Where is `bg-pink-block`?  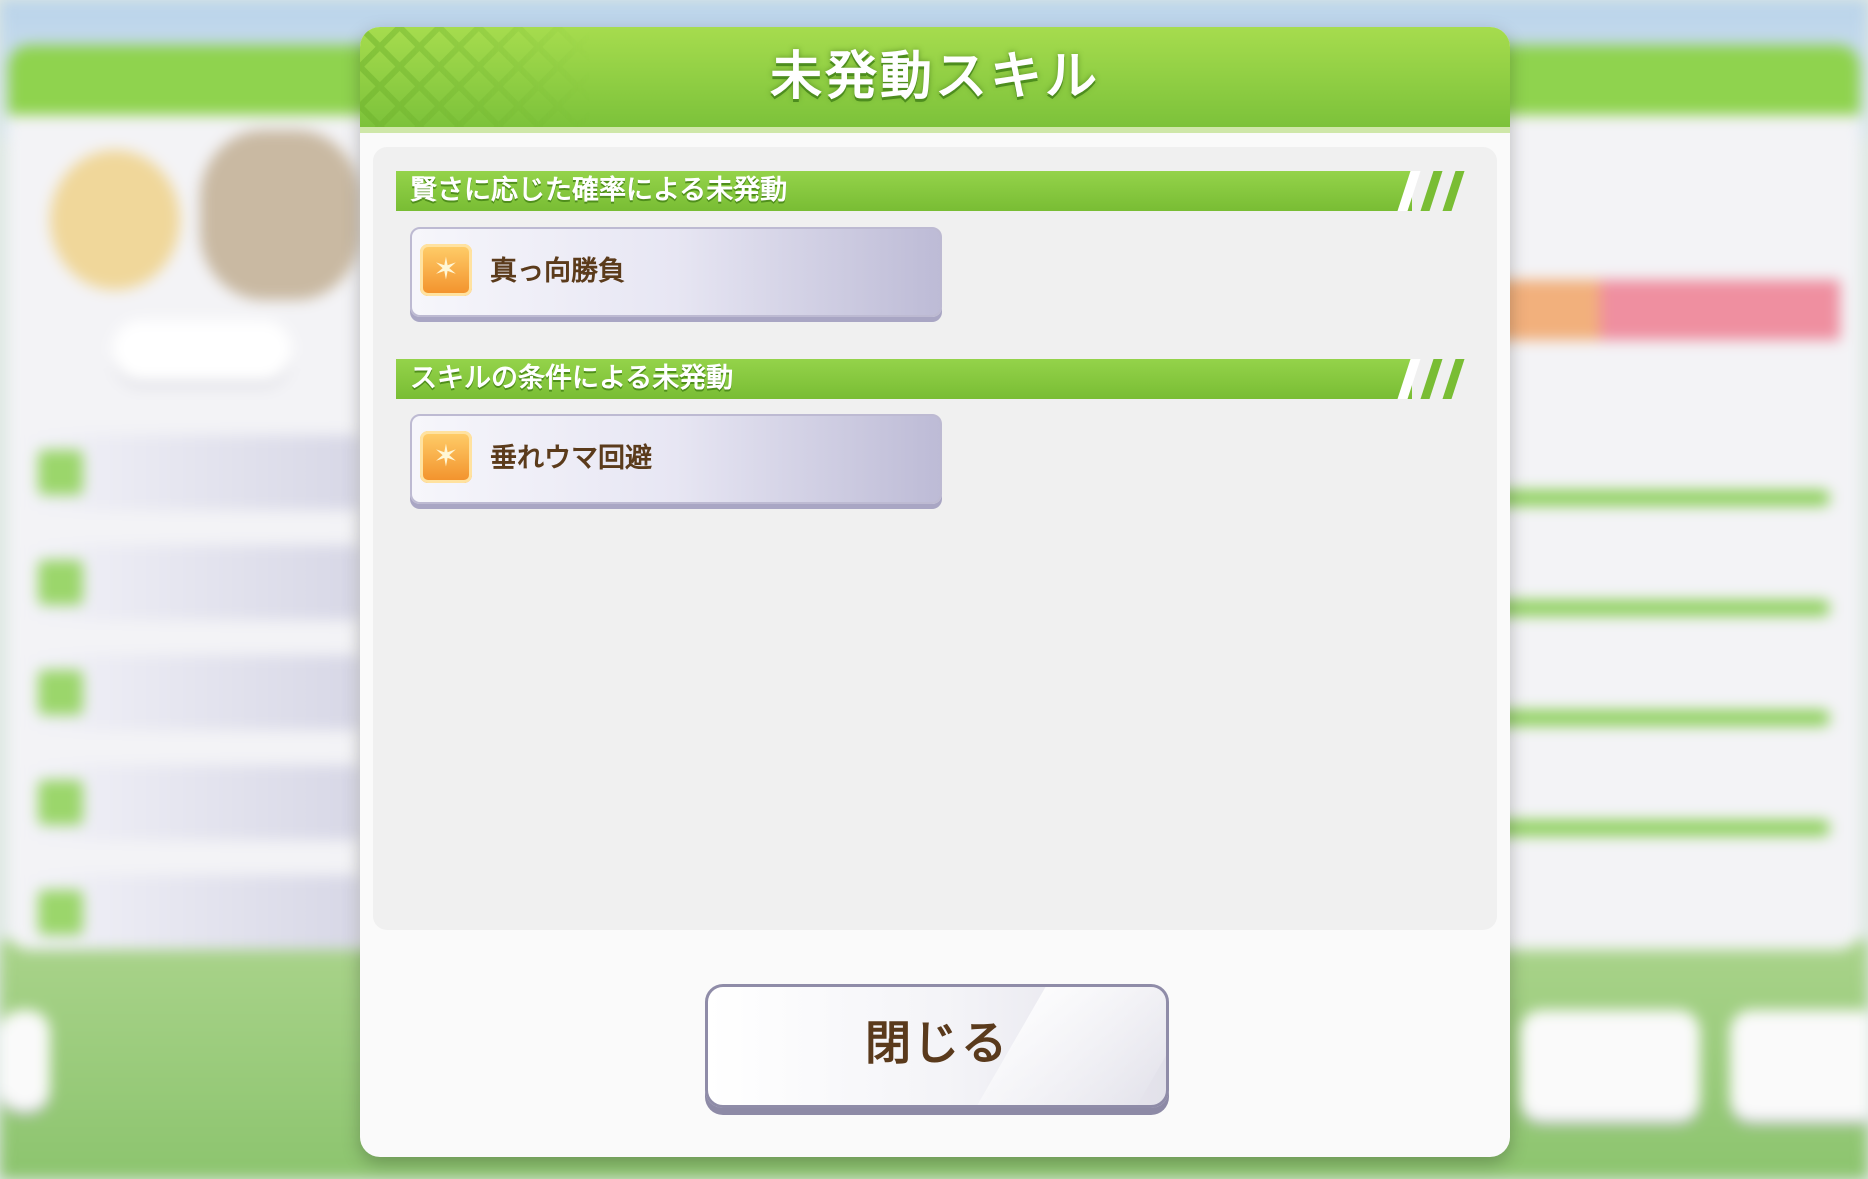
bg-pink-block is located at coordinates (1720, 310).